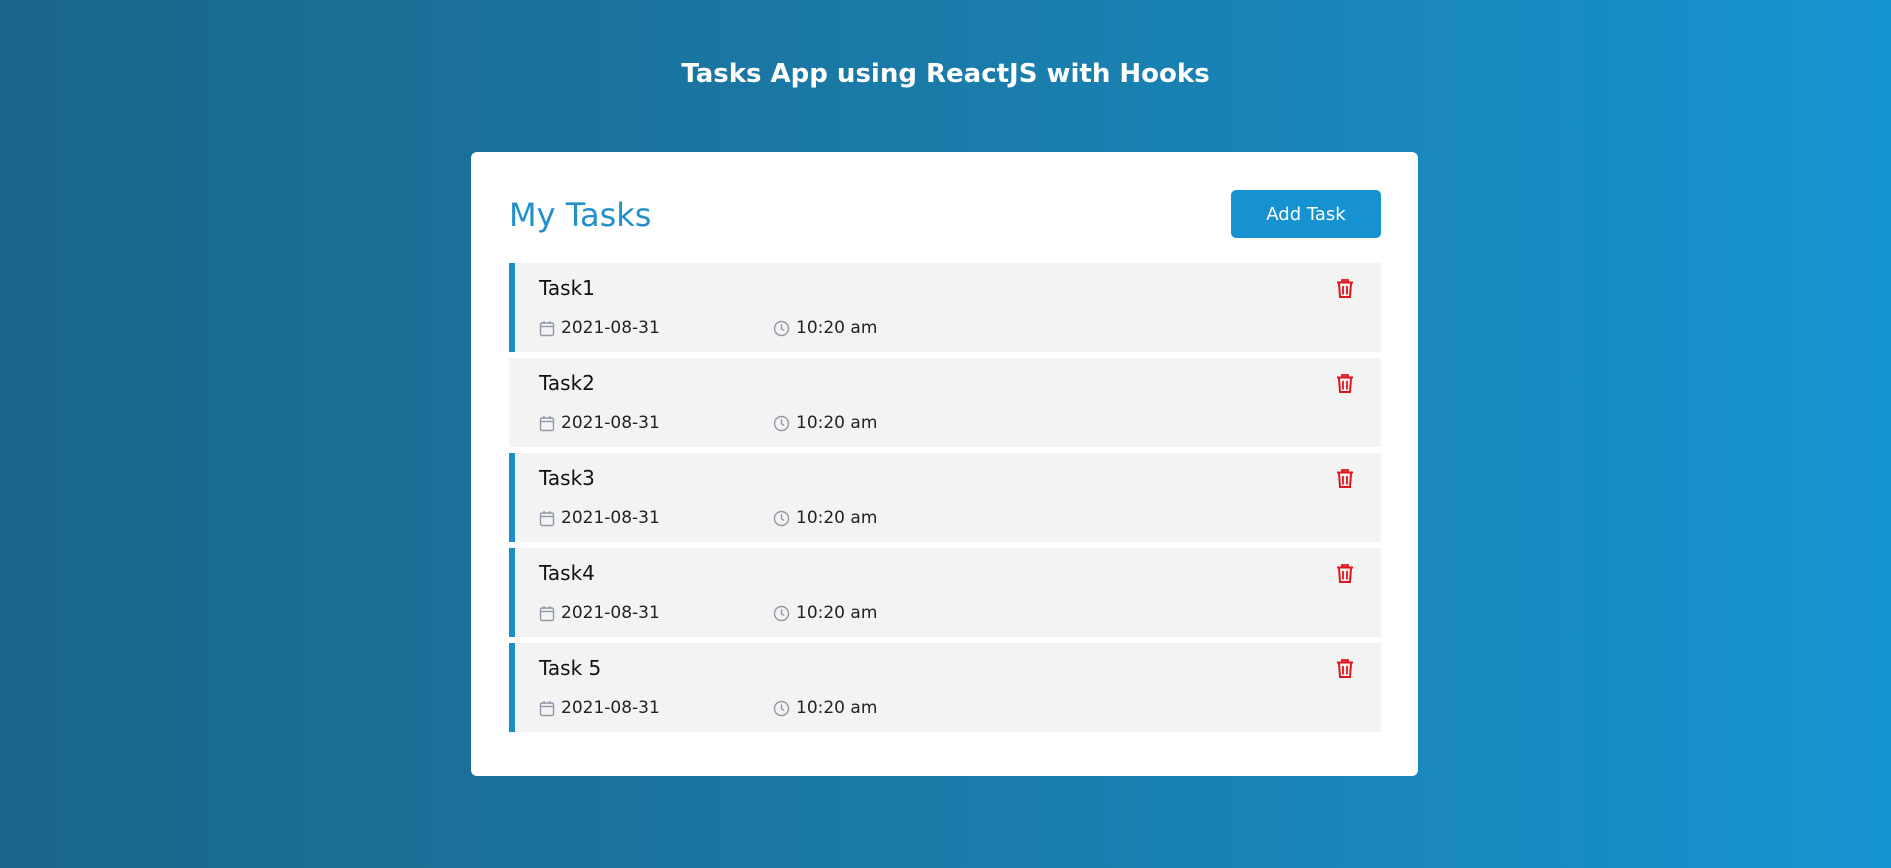 The width and height of the screenshot is (1891, 868). What do you see at coordinates (567, 478) in the screenshot?
I see `task-name: Task3` at bounding box center [567, 478].